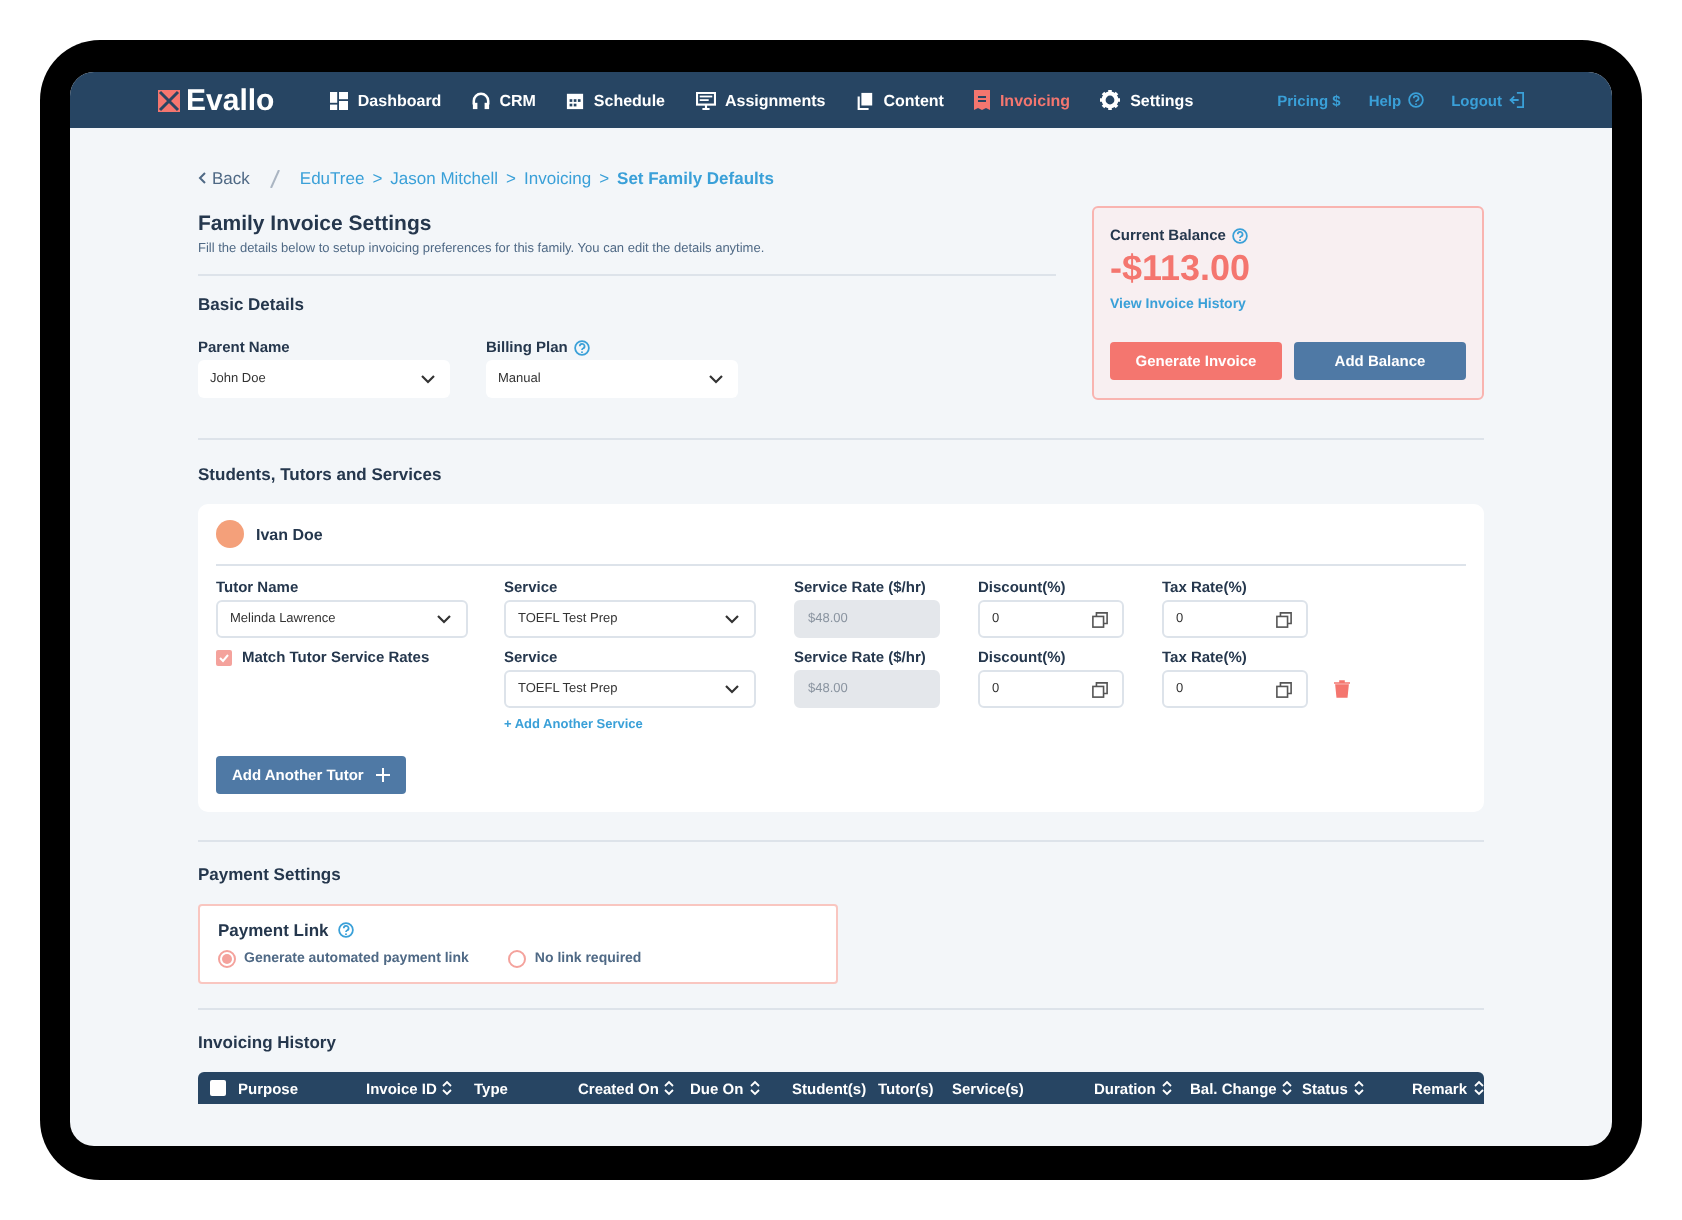 This screenshot has width=1682, height=1220. I want to click on logout-icon, so click(1516, 100).